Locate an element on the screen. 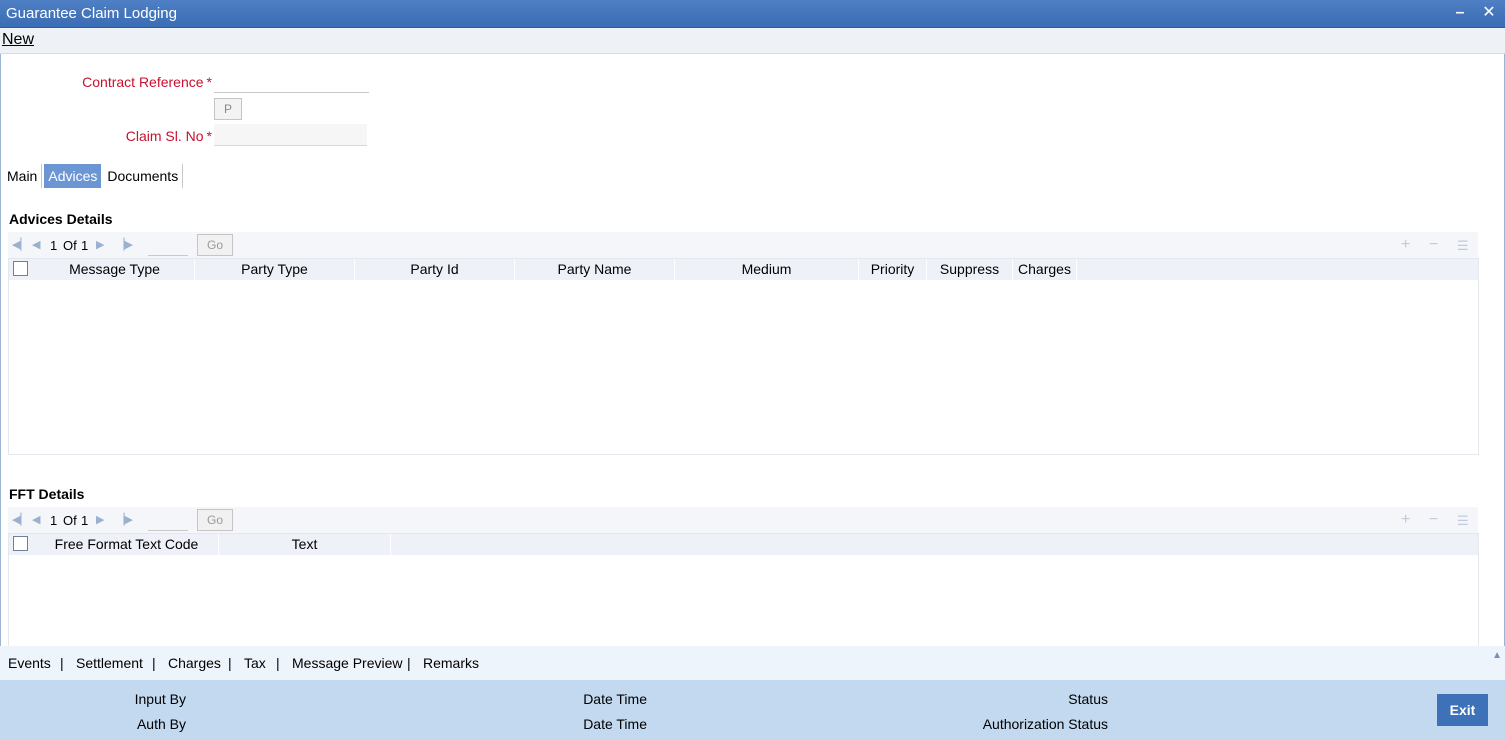 The height and width of the screenshot is (740, 1505). tab-documents: Documents is located at coordinates (143, 176).